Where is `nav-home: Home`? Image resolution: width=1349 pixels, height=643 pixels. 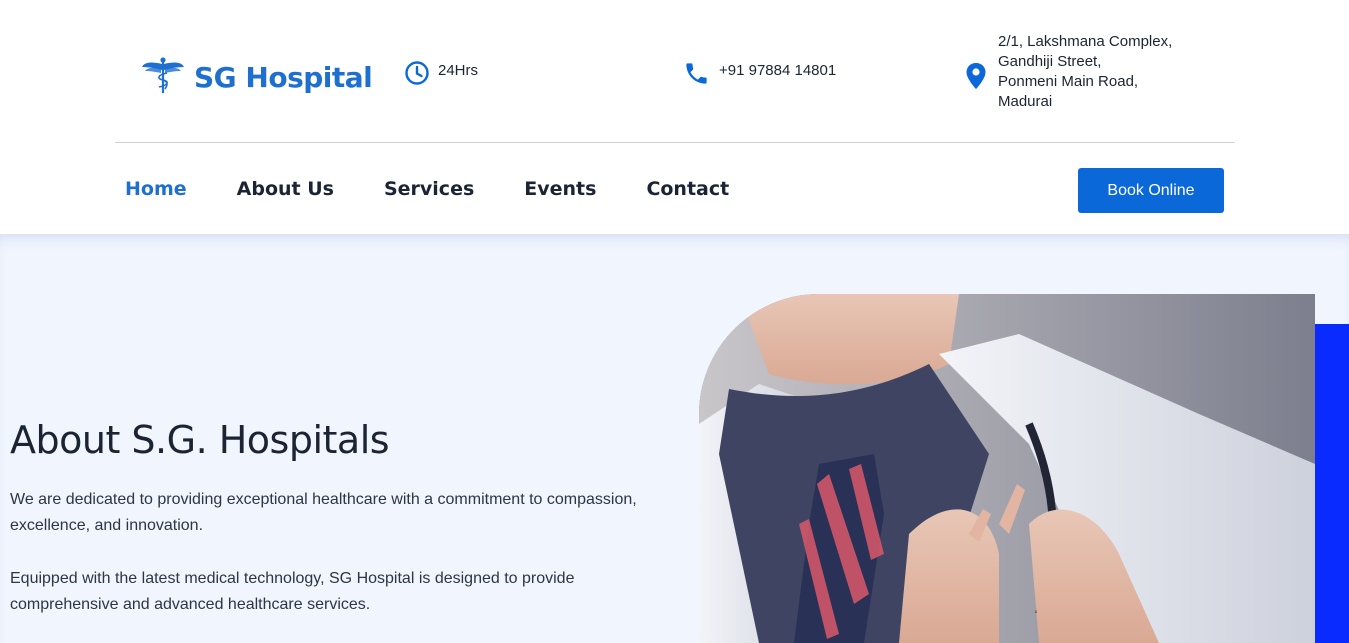
nav-home: Home is located at coordinates (156, 189).